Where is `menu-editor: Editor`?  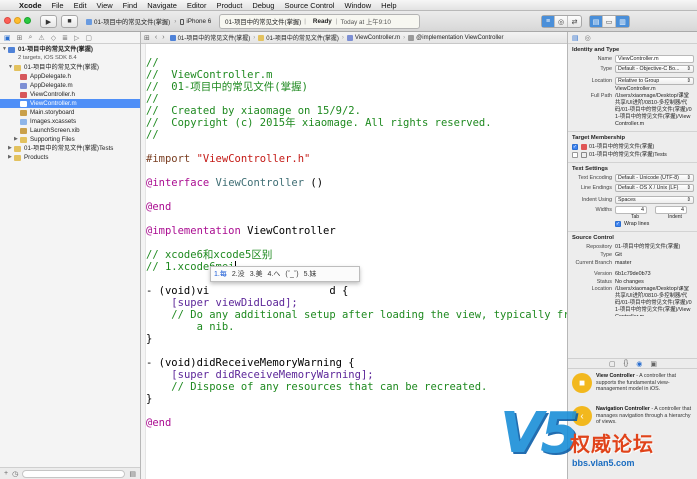 menu-editor: Editor is located at coordinates (197, 5).